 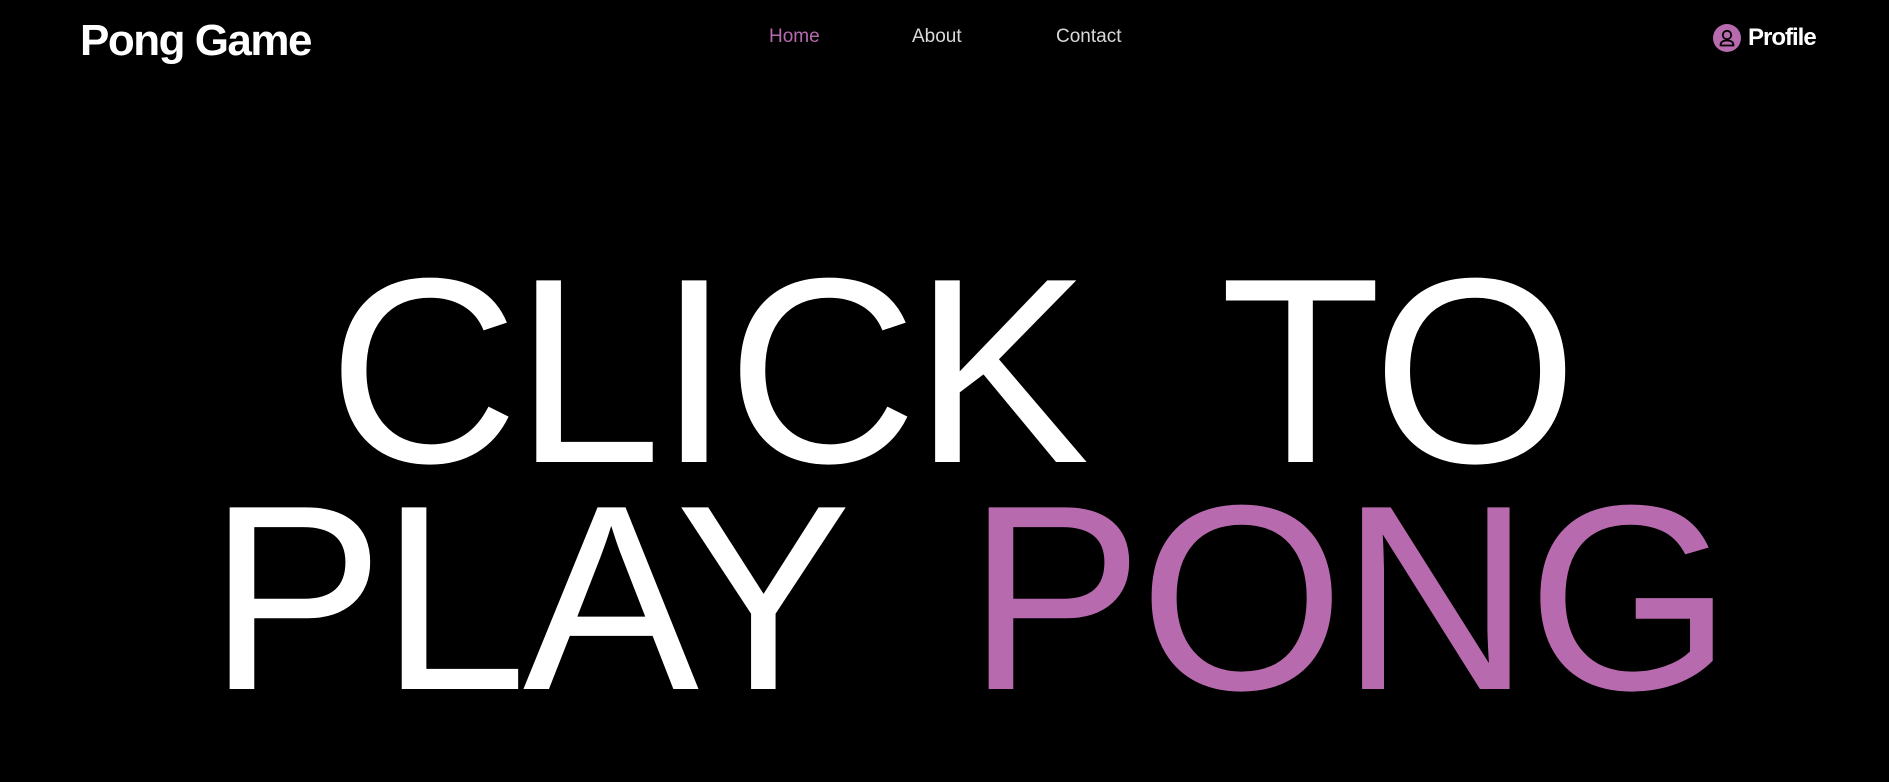 What do you see at coordinates (529, 597) in the screenshot?
I see `hero-word-play: PLAY` at bounding box center [529, 597].